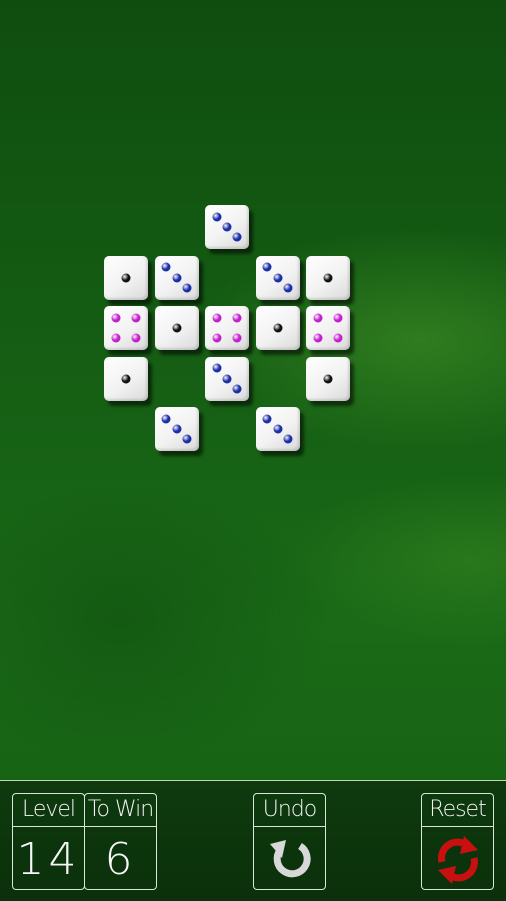 The image size is (506, 901). I want to click on level-value: 14, so click(48, 859).